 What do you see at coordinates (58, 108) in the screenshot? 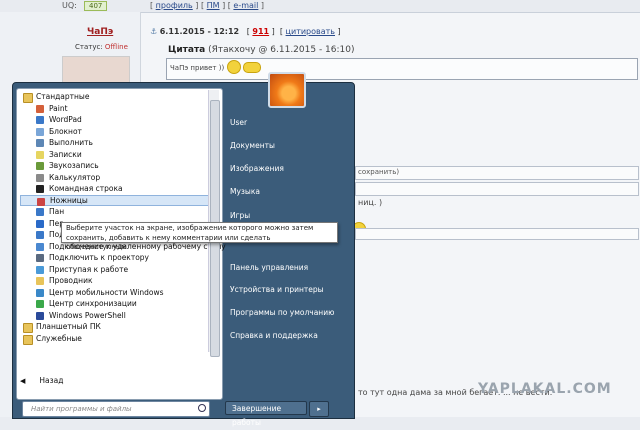
I see `program-label: Paint` at bounding box center [58, 108].